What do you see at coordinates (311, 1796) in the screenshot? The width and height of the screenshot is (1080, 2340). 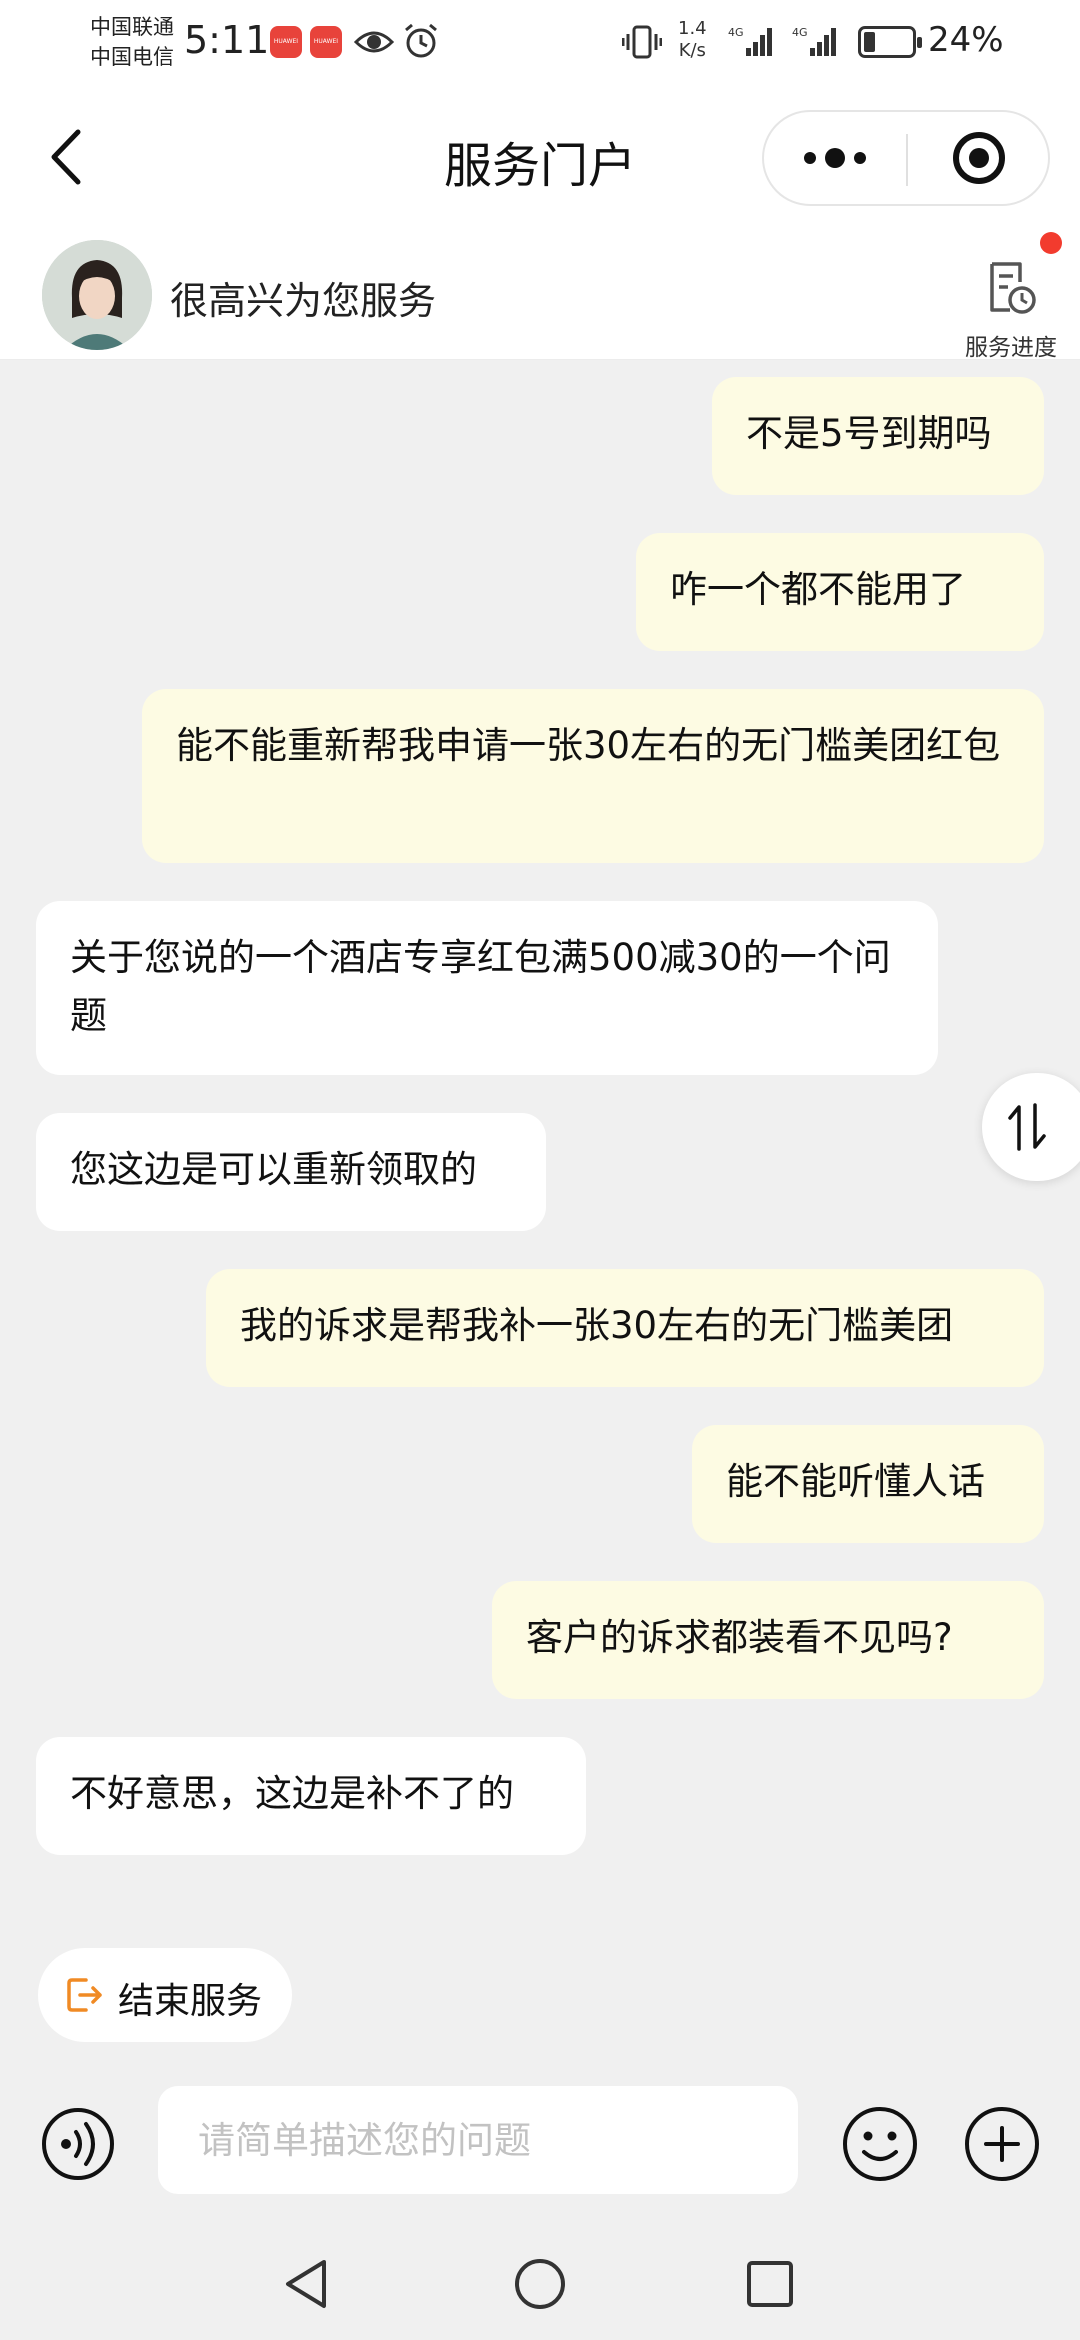 I see `message-bubble-agent: 不好意思，这边是补不了的` at bounding box center [311, 1796].